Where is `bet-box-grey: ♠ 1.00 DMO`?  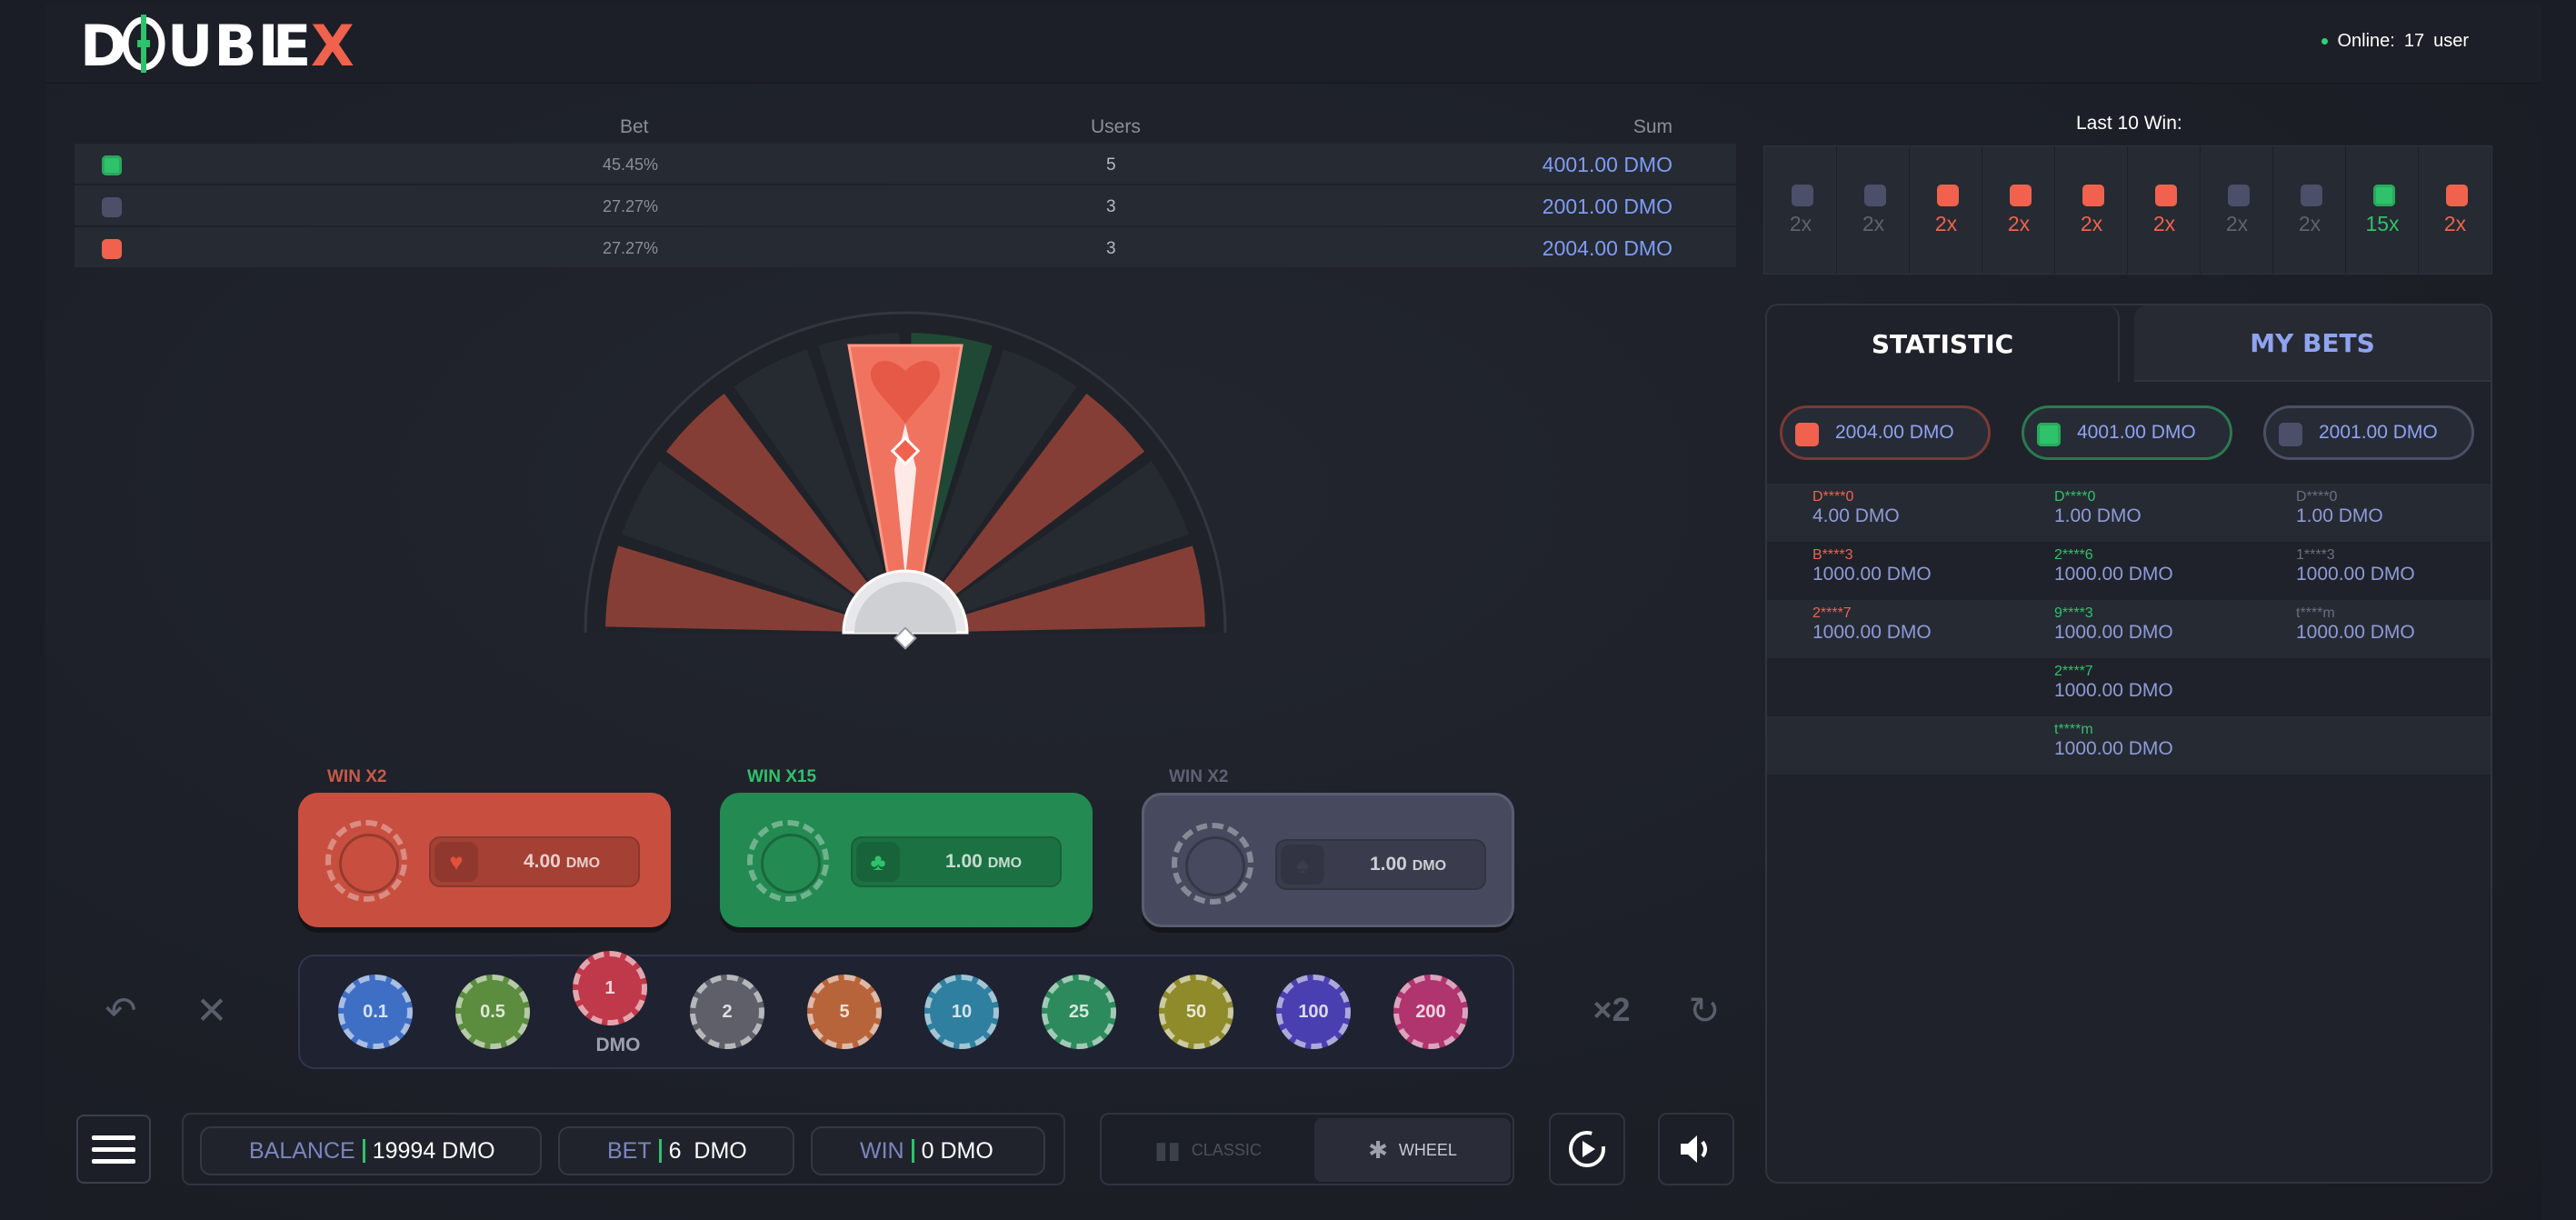 bet-box-grey: ♠ 1.00 DMO is located at coordinates (1328, 860).